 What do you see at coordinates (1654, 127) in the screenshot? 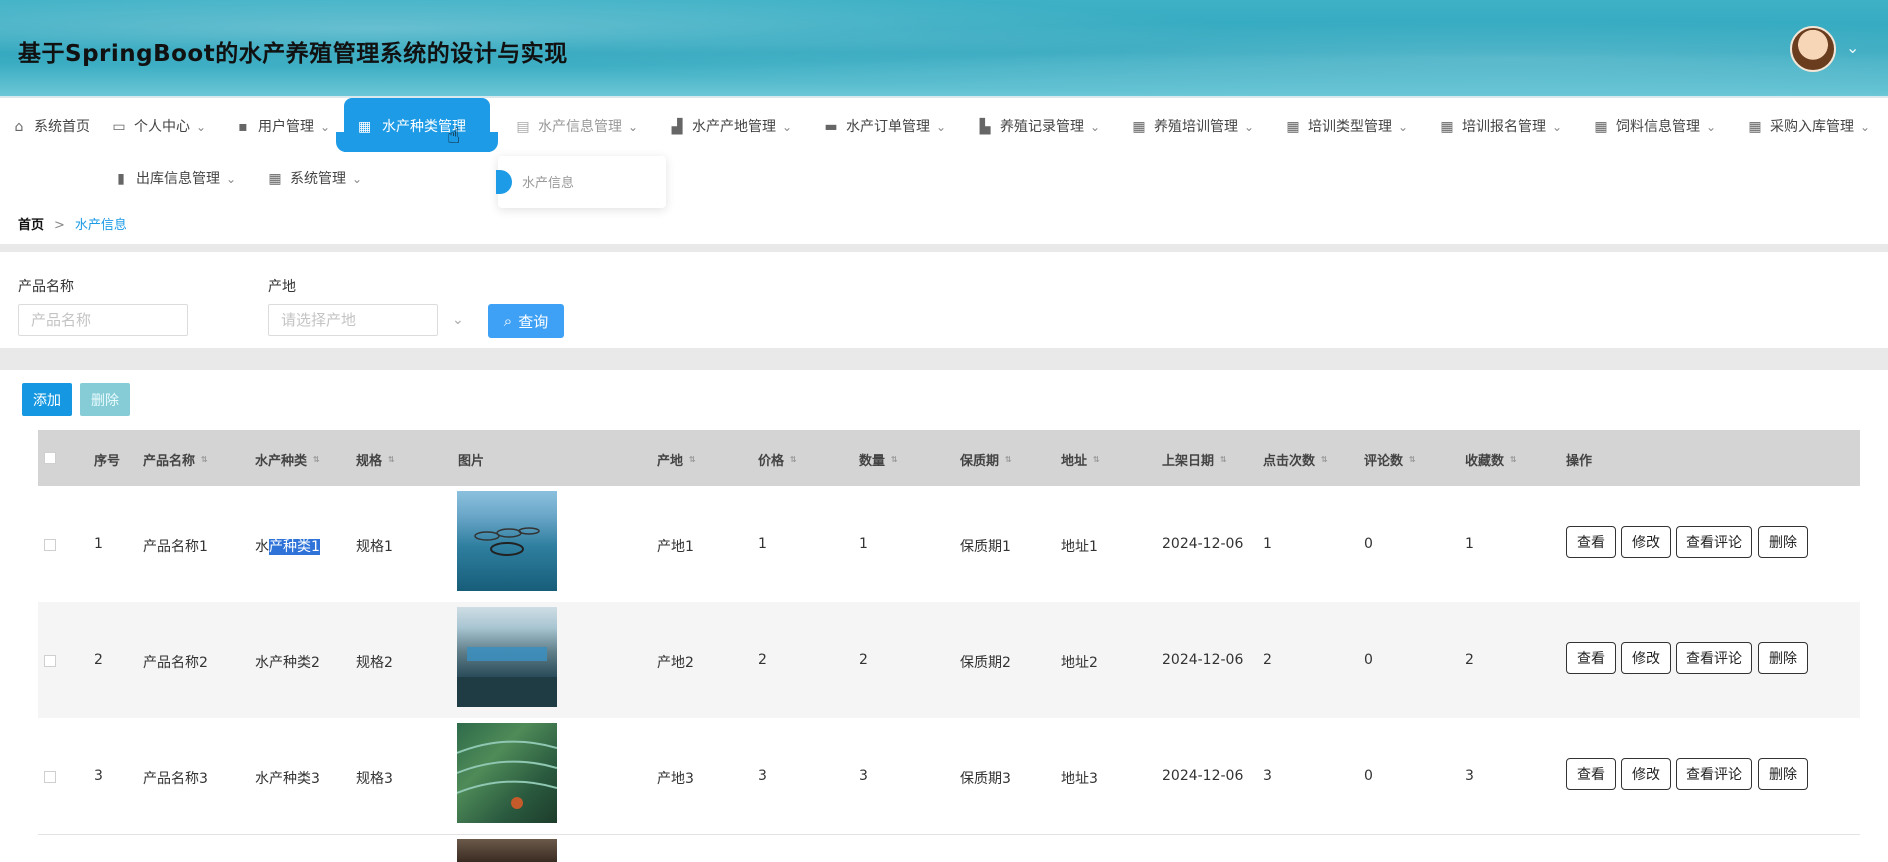
I see `nav-item-feed-info: ▦ 饲料信息管理 ⌄` at bounding box center [1654, 127].